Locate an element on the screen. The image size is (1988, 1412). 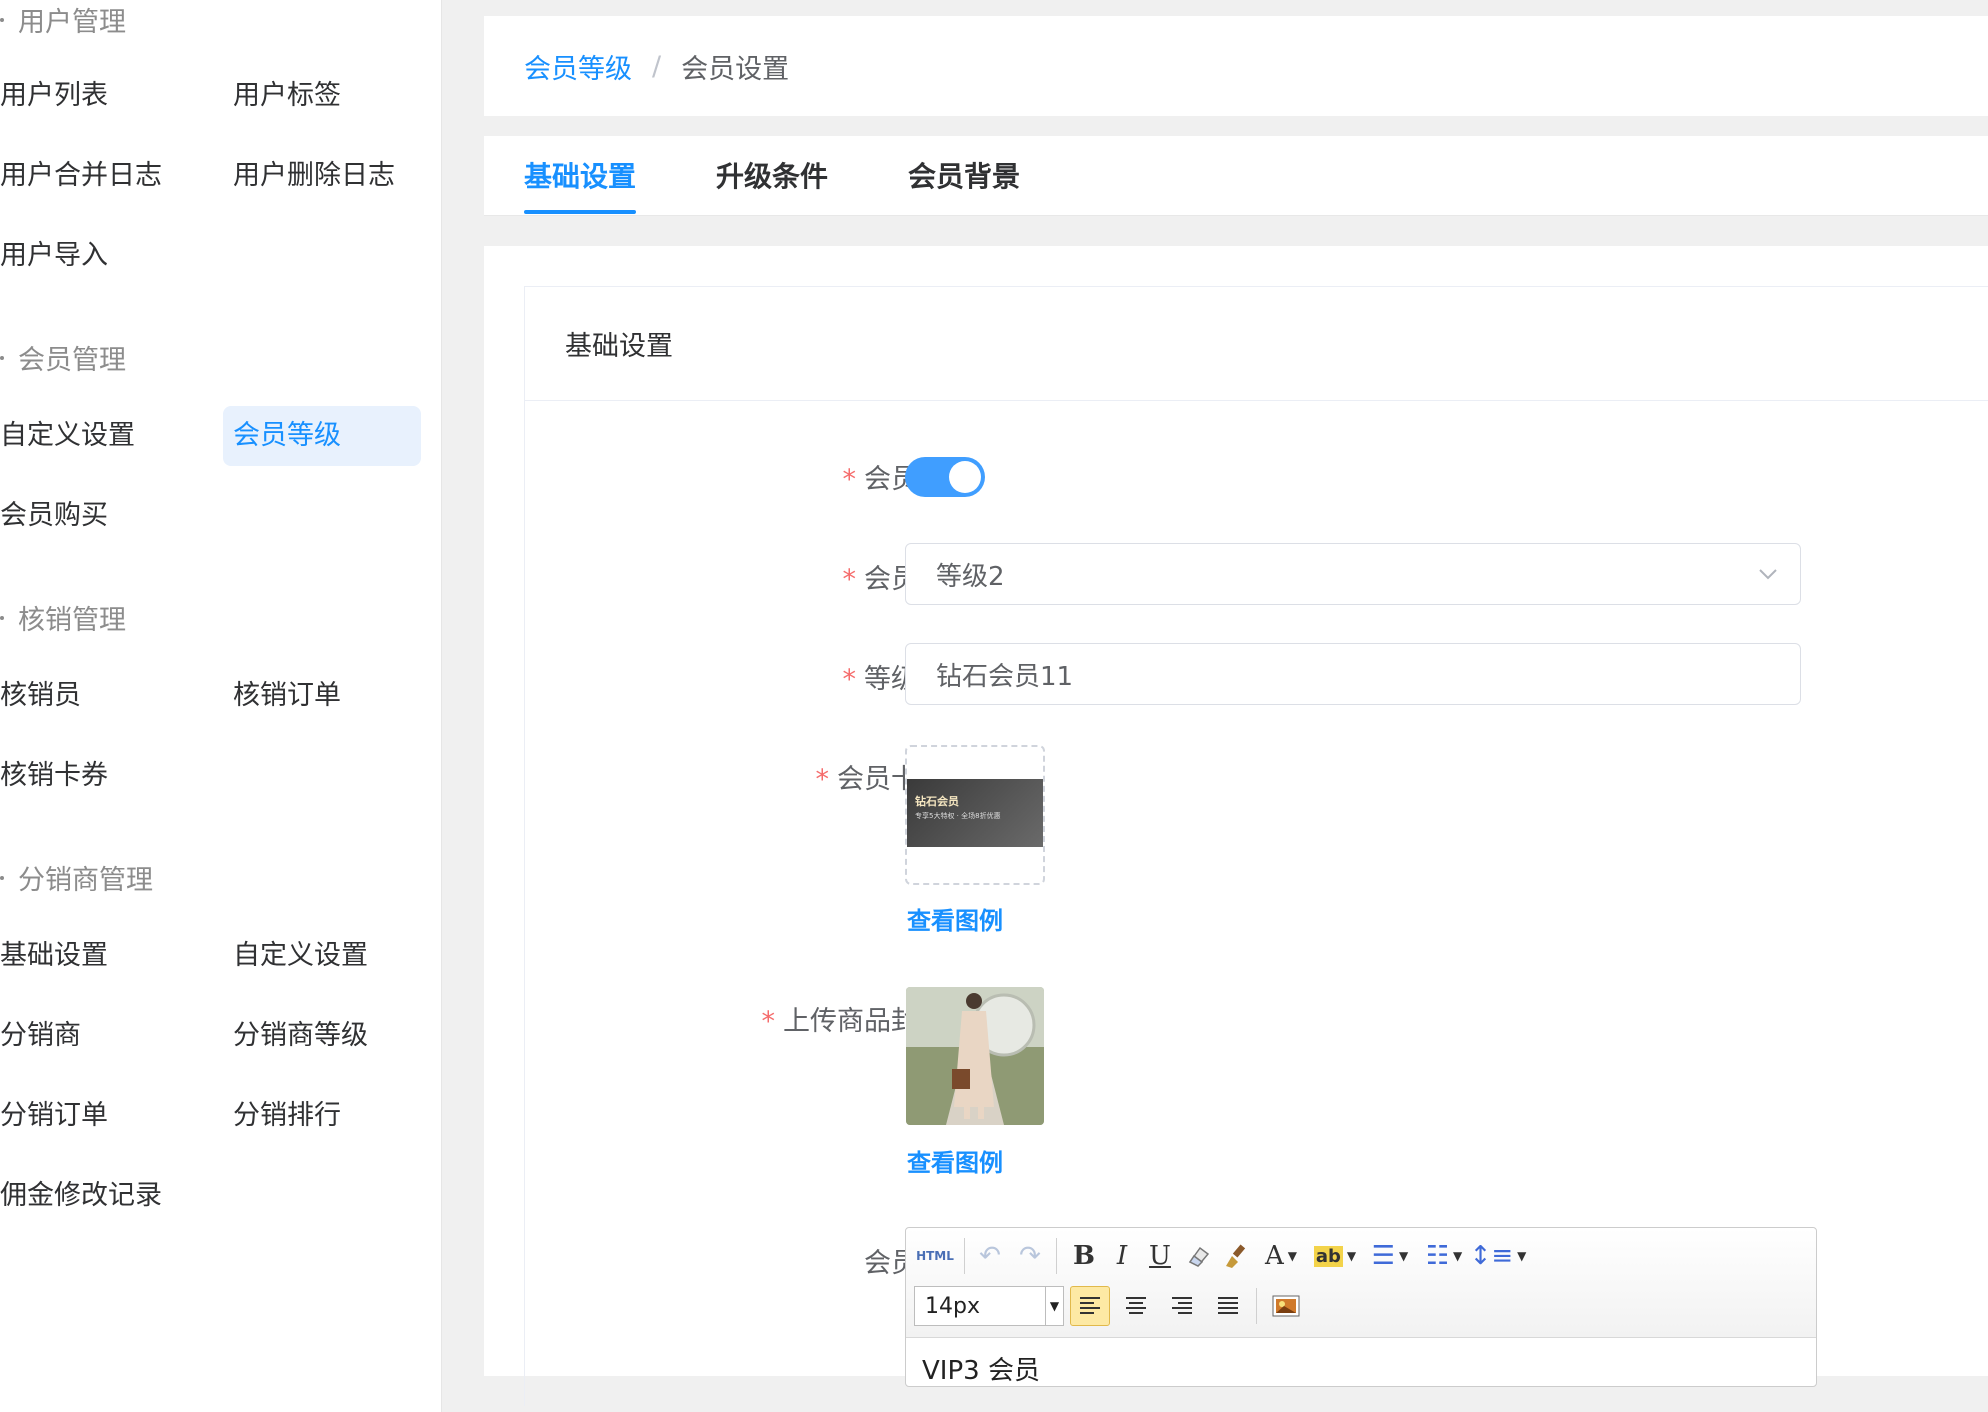
tab-basic-settings: 基础设置 is located at coordinates (580, 176).